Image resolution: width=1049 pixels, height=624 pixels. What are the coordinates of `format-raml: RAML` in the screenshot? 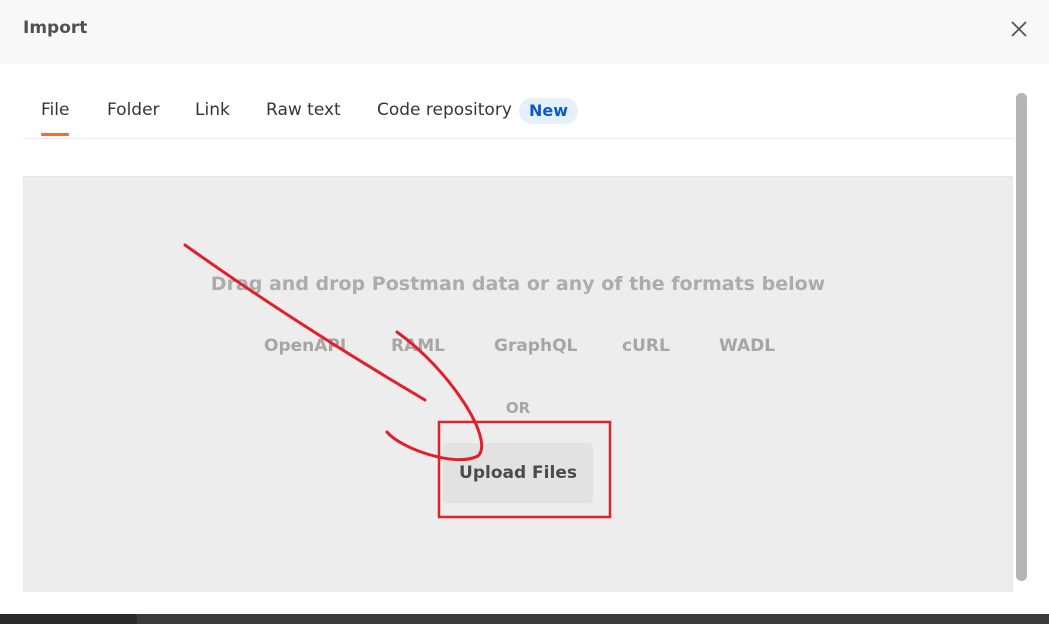 It's located at (418, 346).